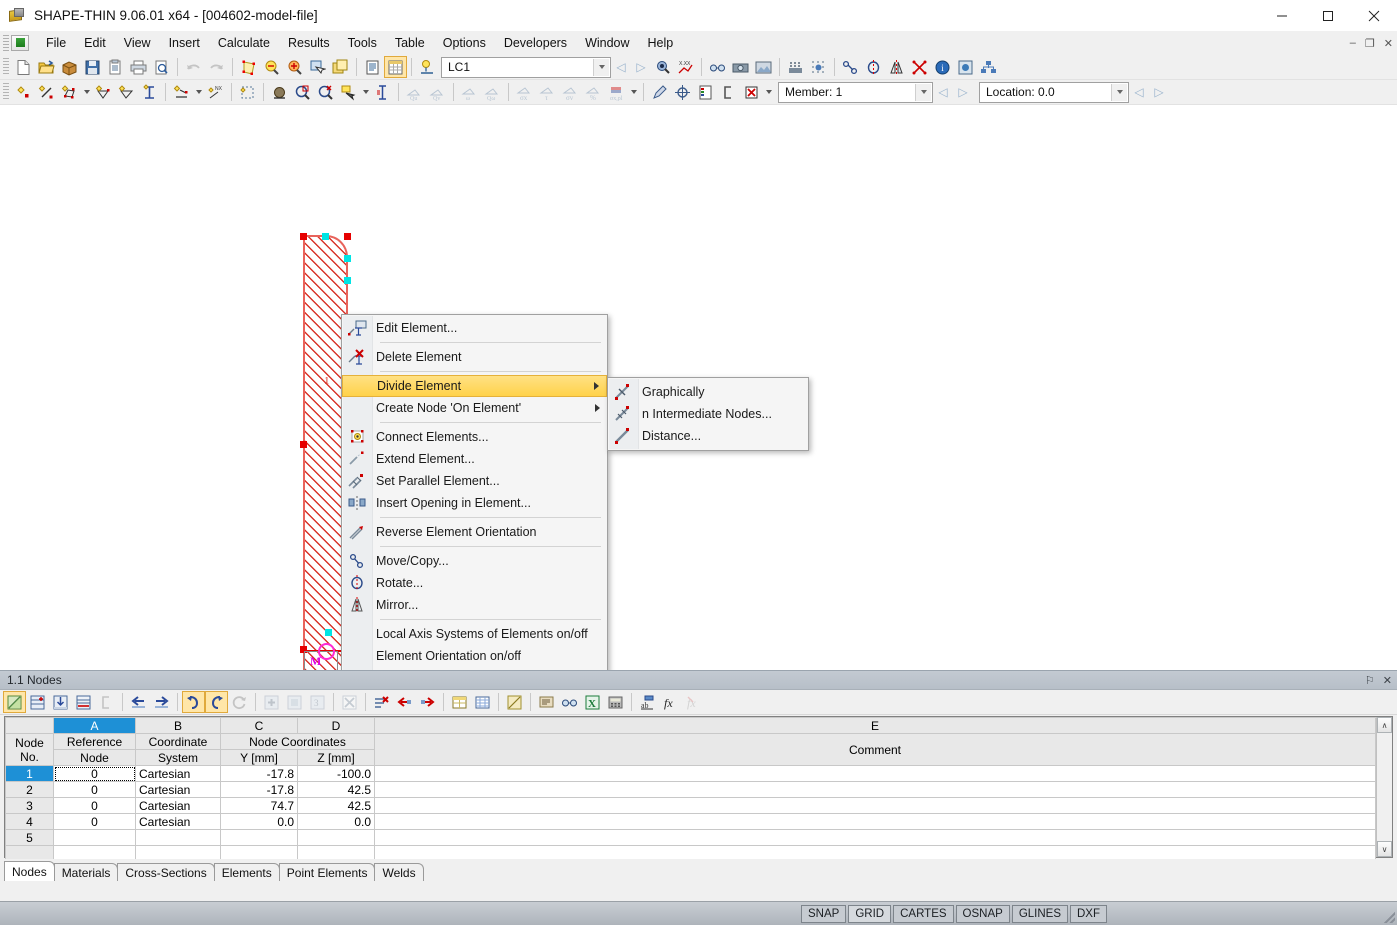  I want to click on excel-export-icon: X, so click(592, 702).